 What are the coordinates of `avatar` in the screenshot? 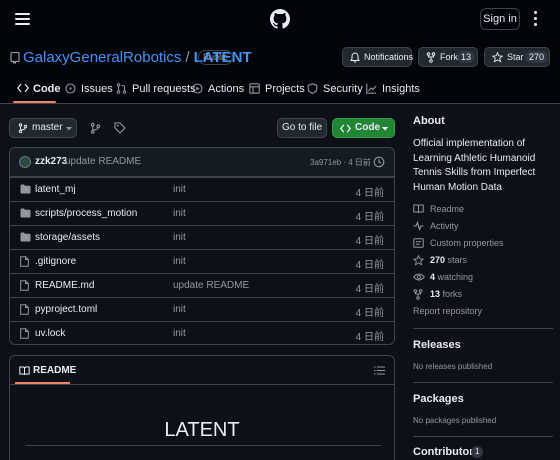 It's located at (25, 162).